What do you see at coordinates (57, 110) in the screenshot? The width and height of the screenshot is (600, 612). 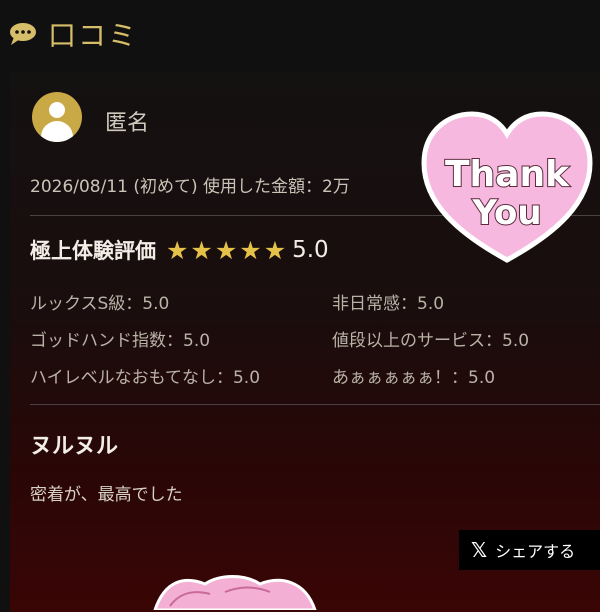 I see `avatar-head-shape` at bounding box center [57, 110].